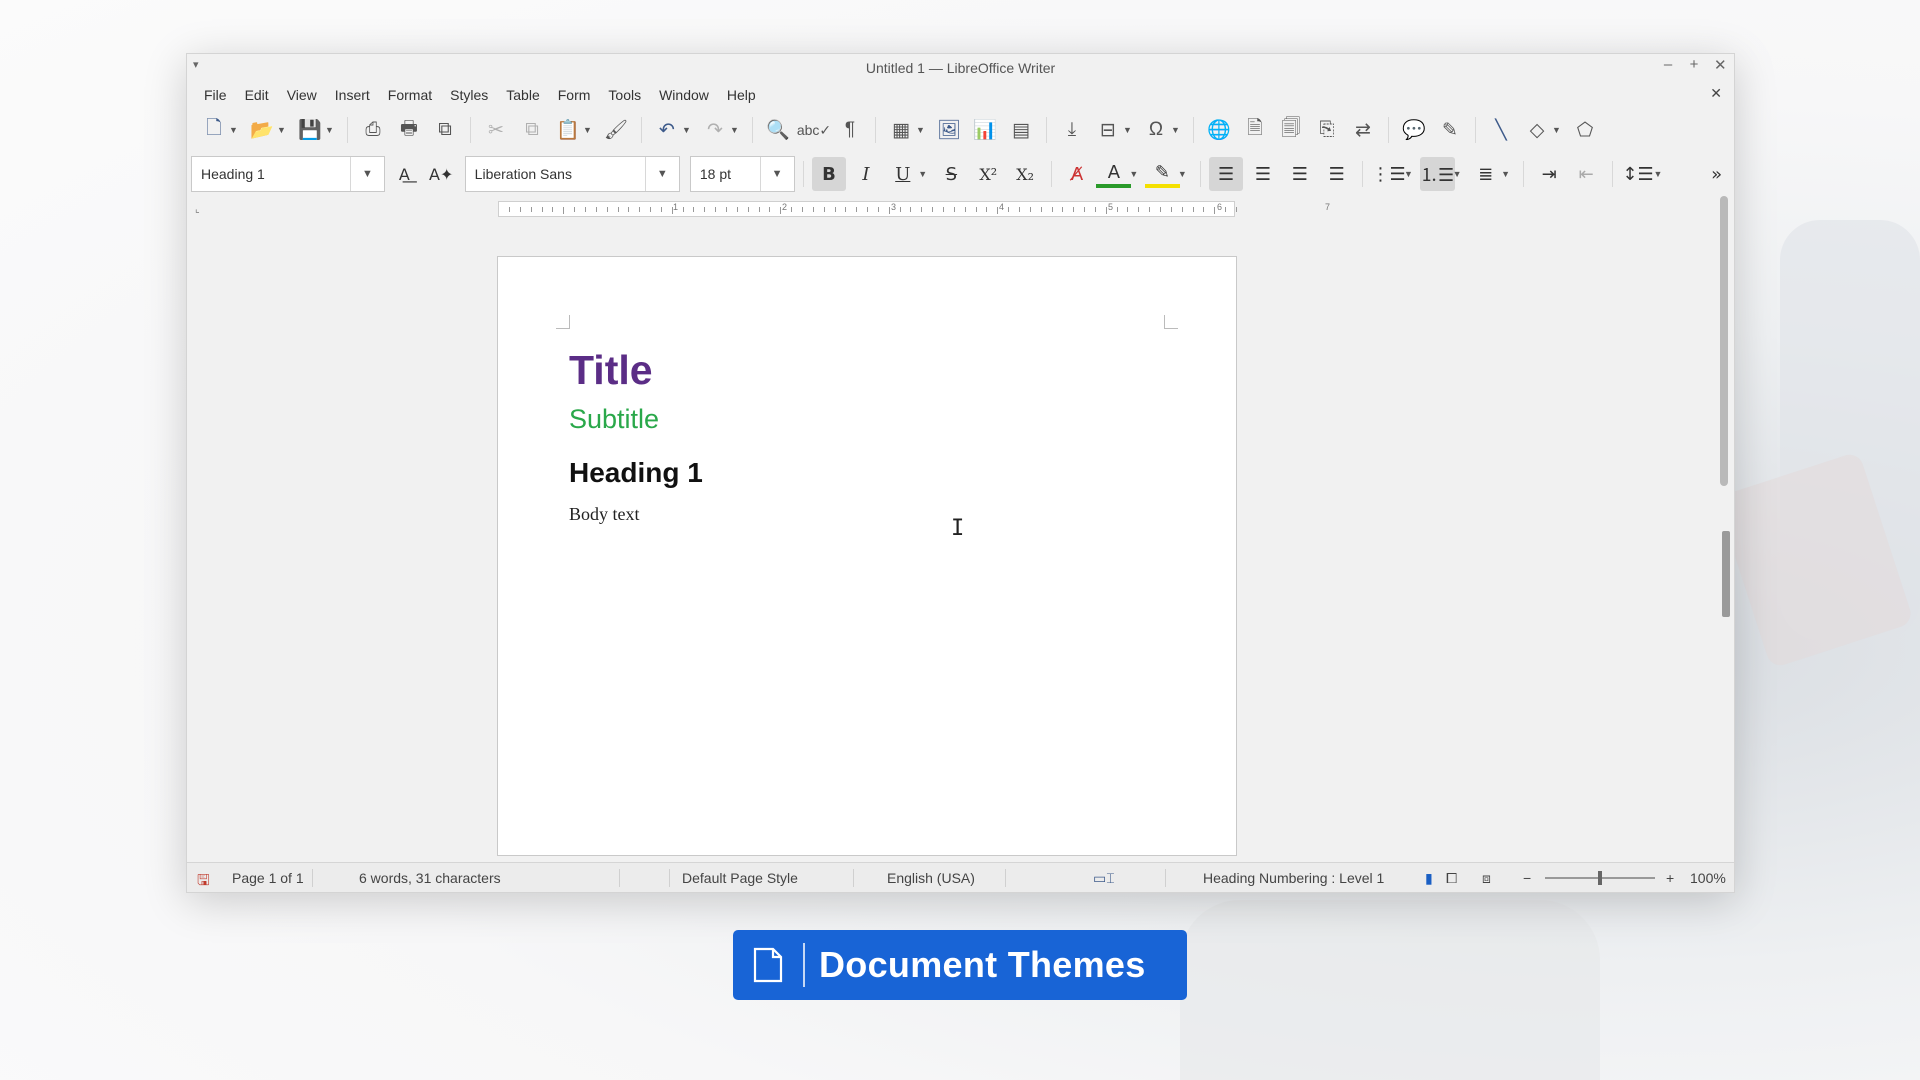  Describe the element at coordinates (574, 95) in the screenshot. I see `menu-form: Form` at that location.